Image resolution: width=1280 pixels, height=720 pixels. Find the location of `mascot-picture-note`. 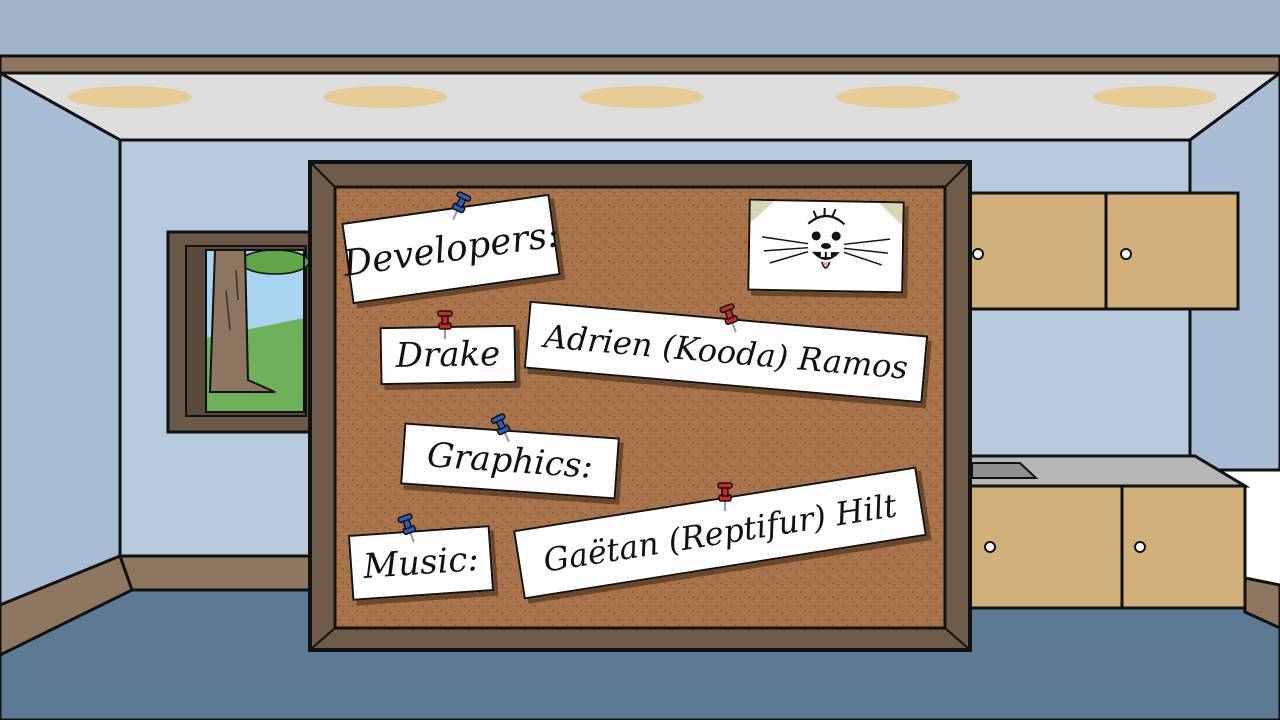

mascot-picture-note is located at coordinates (826, 246).